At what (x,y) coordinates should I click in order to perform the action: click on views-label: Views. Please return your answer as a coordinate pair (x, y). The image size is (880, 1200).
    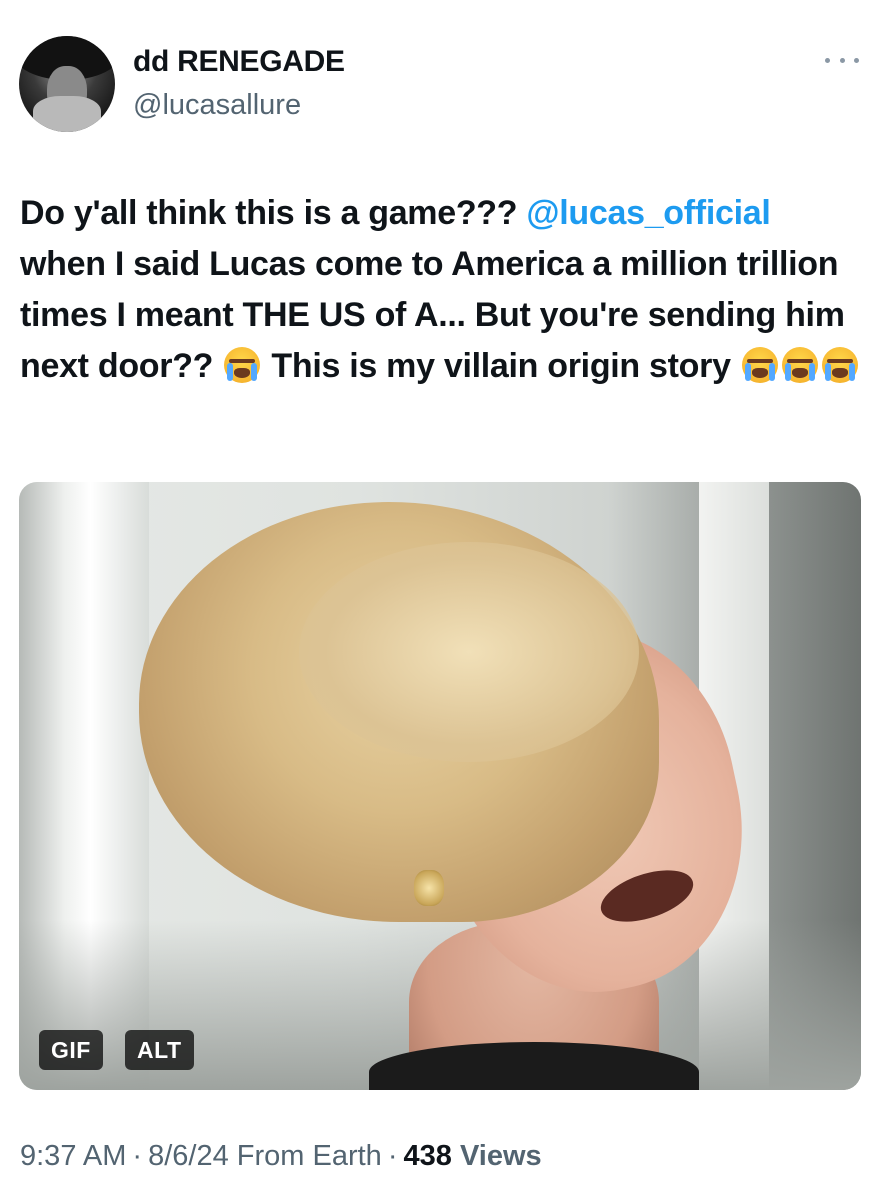
    Looking at the image, I should click on (501, 1156).